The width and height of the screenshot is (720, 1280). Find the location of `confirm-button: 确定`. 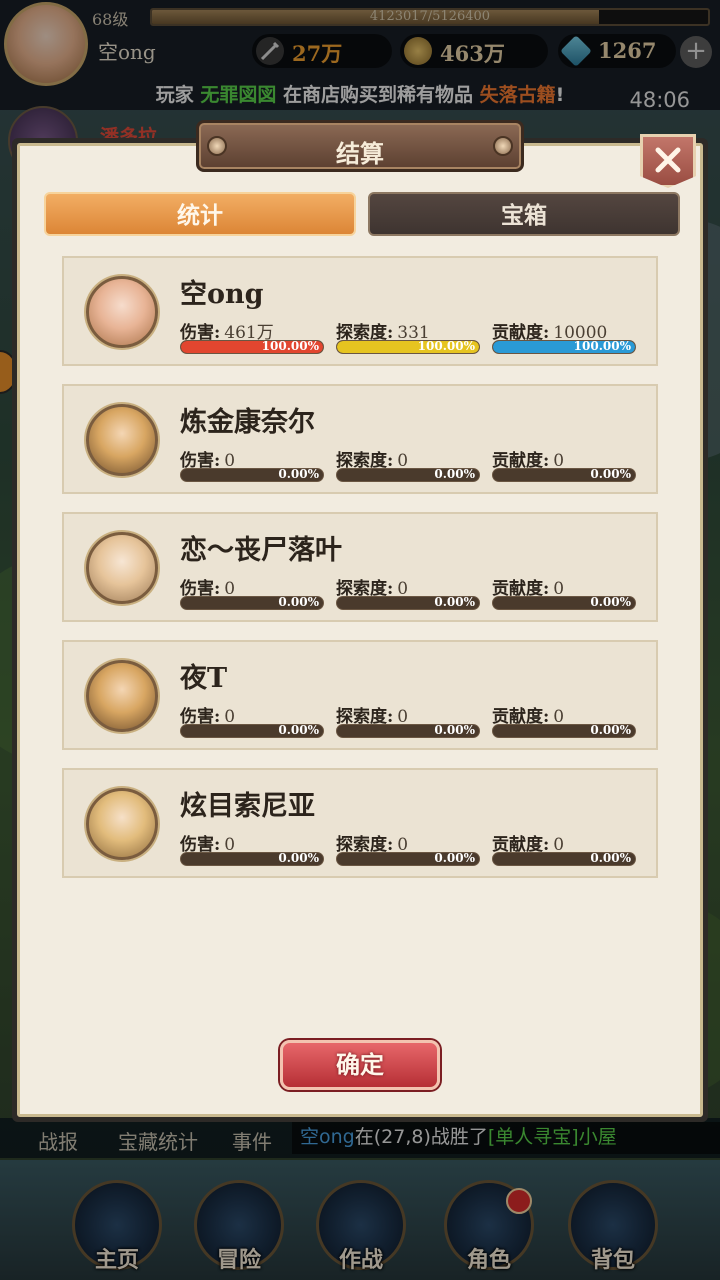

confirm-button: 确定 is located at coordinates (360, 1065).